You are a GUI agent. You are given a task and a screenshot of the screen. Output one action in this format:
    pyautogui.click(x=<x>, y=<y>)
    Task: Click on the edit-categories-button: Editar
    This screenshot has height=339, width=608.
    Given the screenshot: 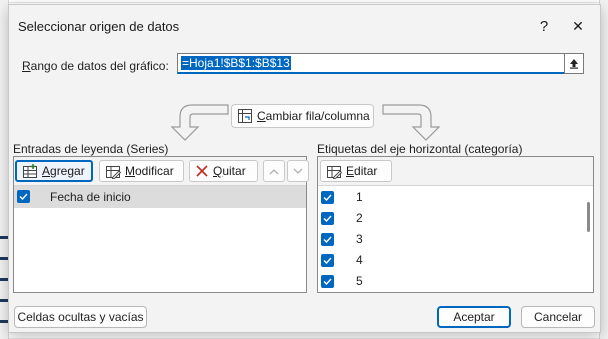 What is the action you would take?
    pyautogui.click(x=356, y=171)
    